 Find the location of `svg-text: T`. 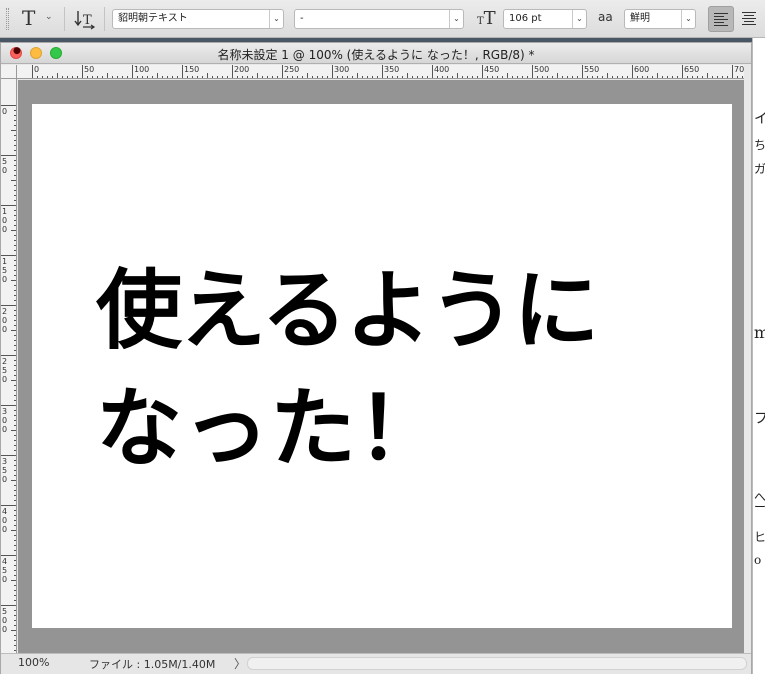

svg-text: T is located at coordinates (87, 20).